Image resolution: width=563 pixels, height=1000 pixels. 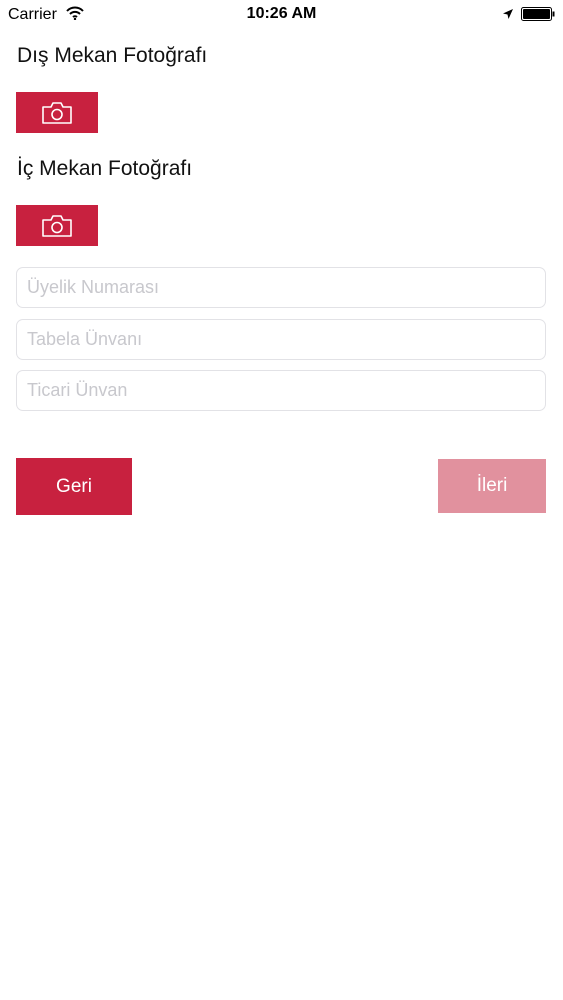 I want to click on status-bar: Carrier 10:26 AM, so click(x=281, y=15).